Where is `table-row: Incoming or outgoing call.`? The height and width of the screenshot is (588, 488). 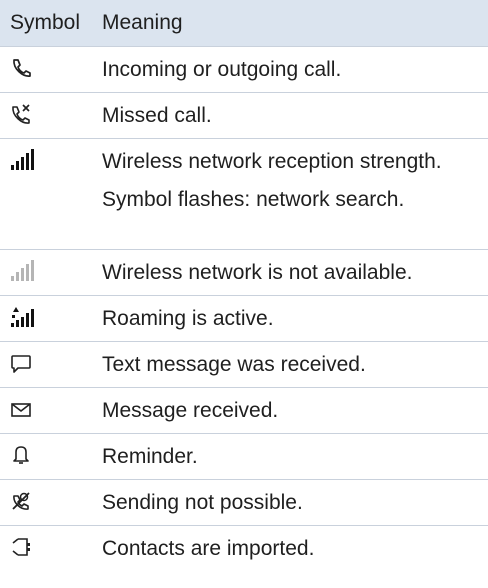
table-row: Incoming or outgoing call. is located at coordinates (244, 69).